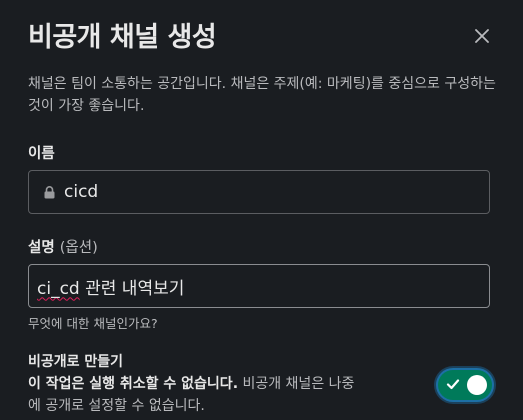 The width and height of the screenshot is (523, 420). Describe the element at coordinates (133, 384) in the screenshot. I see `irreversible-warning: 이 작업은 실행 취소할 수 없습니다.` at that location.